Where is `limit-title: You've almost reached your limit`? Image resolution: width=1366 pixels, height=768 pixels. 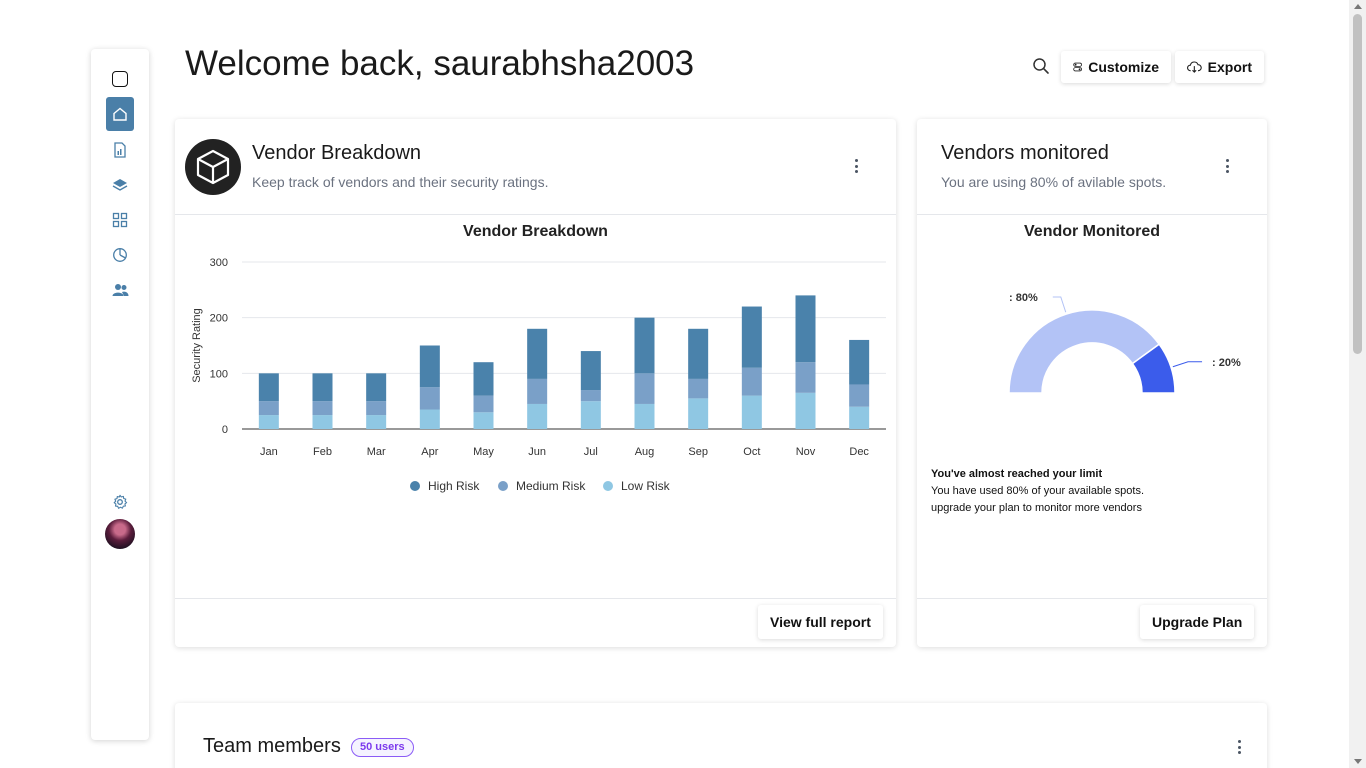
limit-title: You've almost reached your limit is located at coordinates (1017, 474).